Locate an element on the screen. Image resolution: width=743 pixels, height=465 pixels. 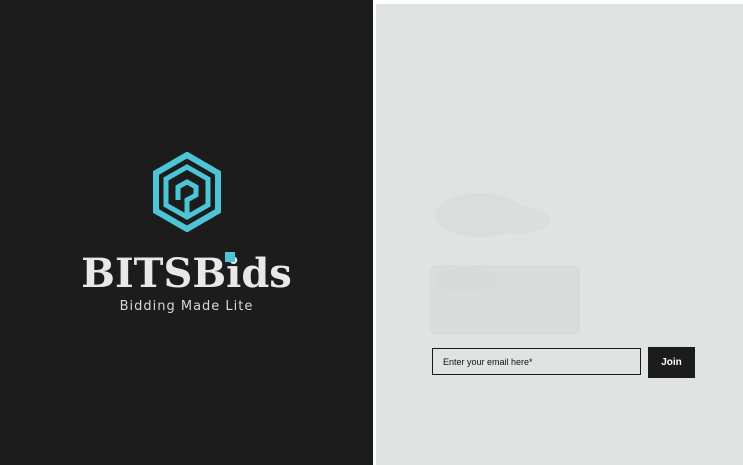
faded-illustration is located at coordinates (505, 264).